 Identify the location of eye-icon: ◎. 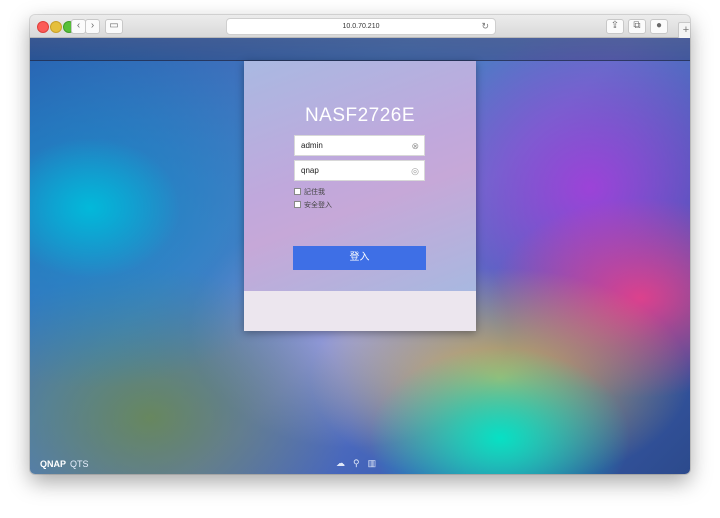
(415, 171).